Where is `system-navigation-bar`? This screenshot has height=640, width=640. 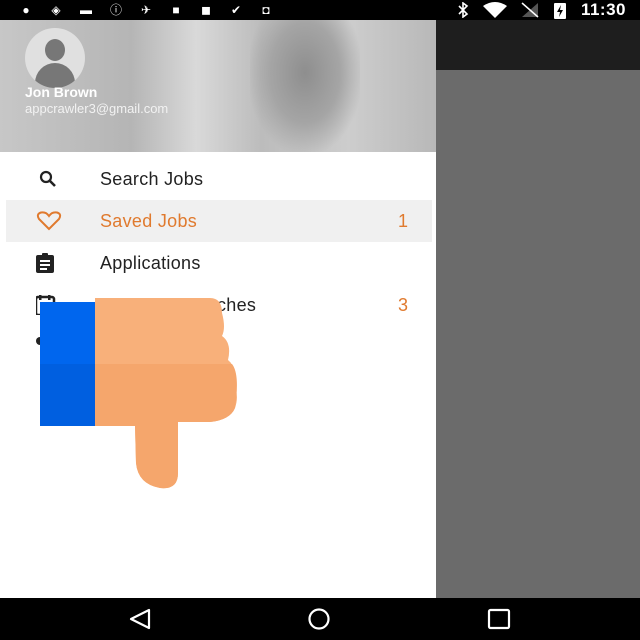 system-navigation-bar is located at coordinates (320, 619).